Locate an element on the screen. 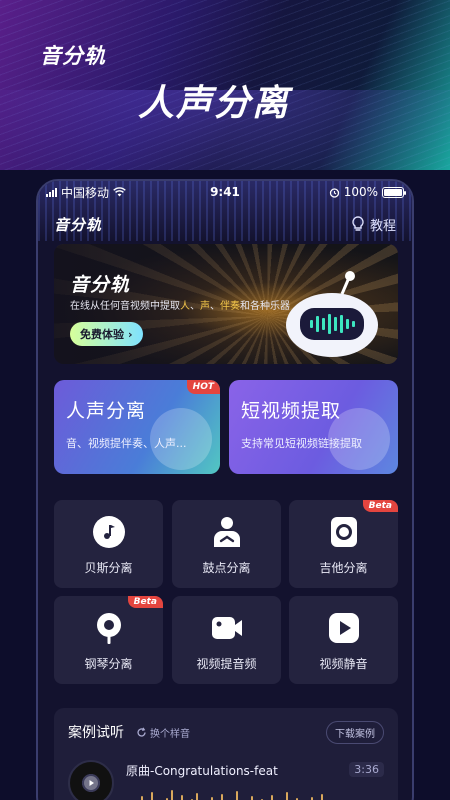  play-disc-button is located at coordinates (91, 780).